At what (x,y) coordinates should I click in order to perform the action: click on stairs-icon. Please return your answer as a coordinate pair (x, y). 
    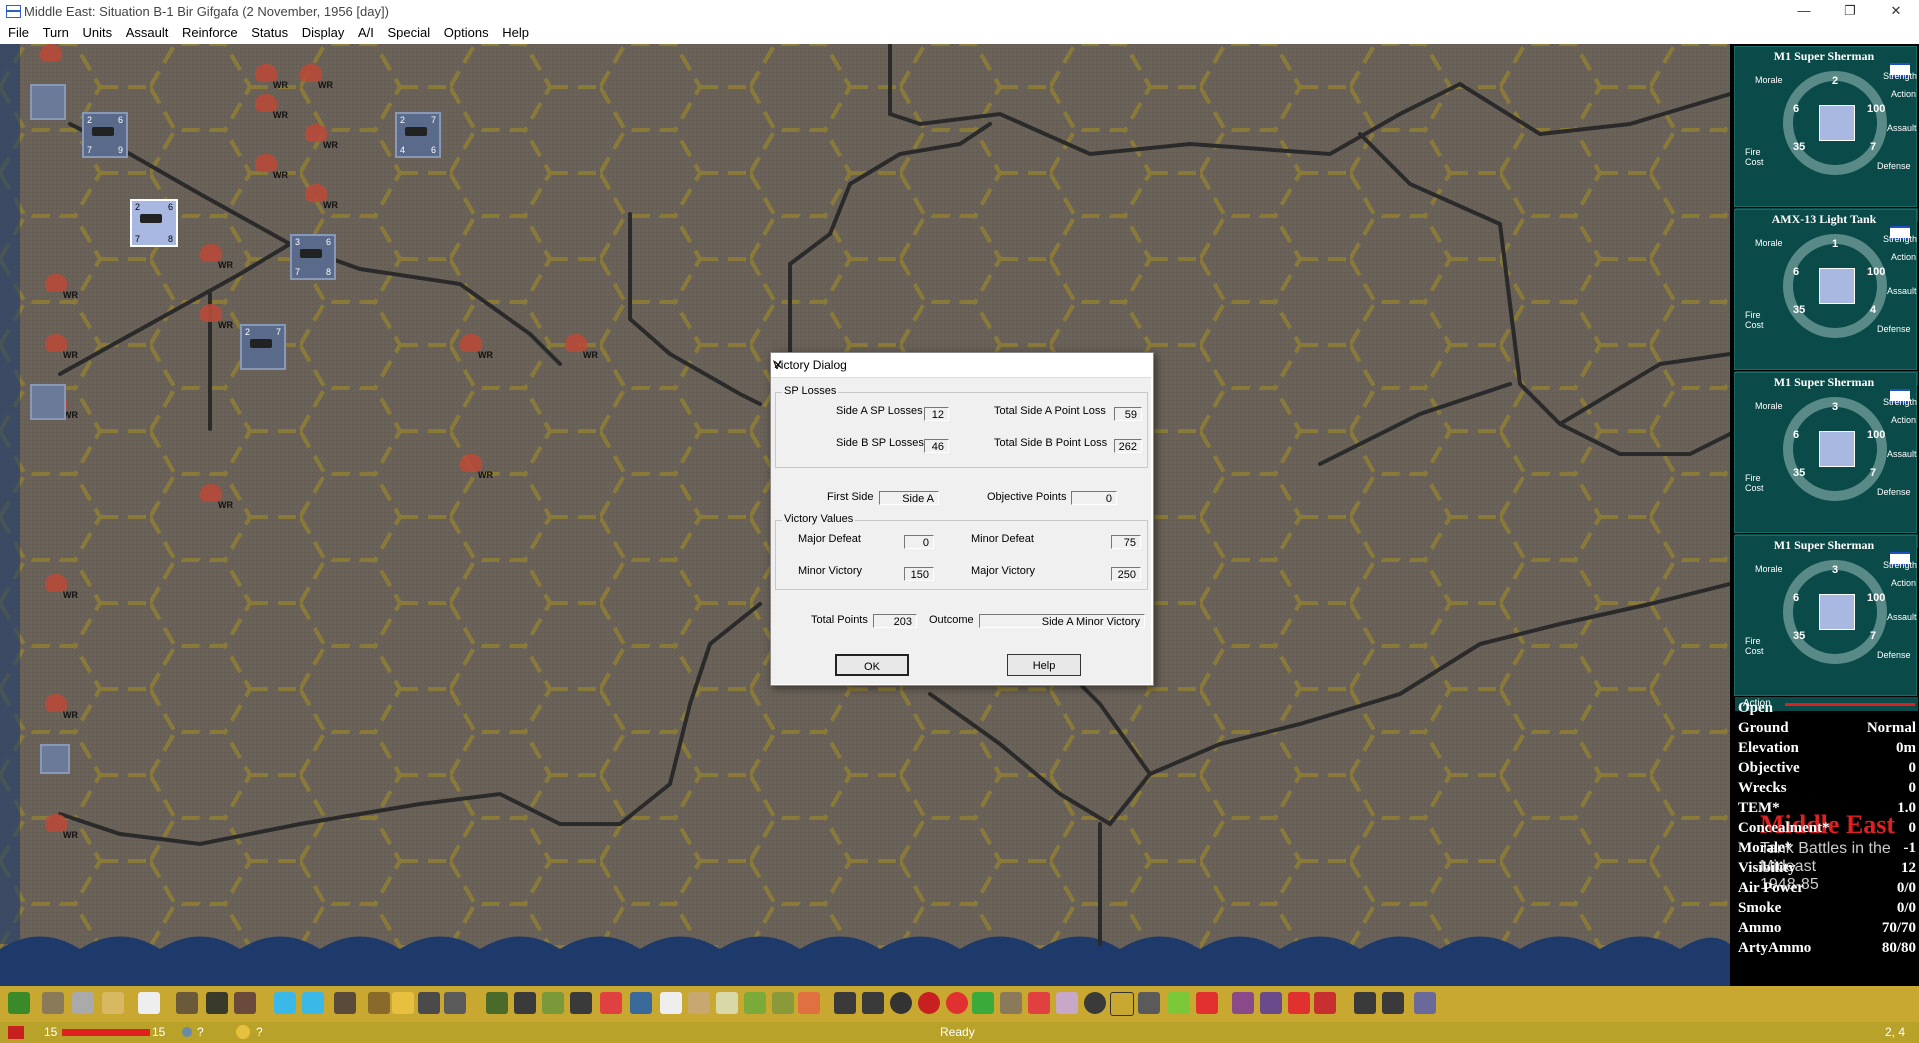
    Looking at the image, I should click on (1149, 1003).